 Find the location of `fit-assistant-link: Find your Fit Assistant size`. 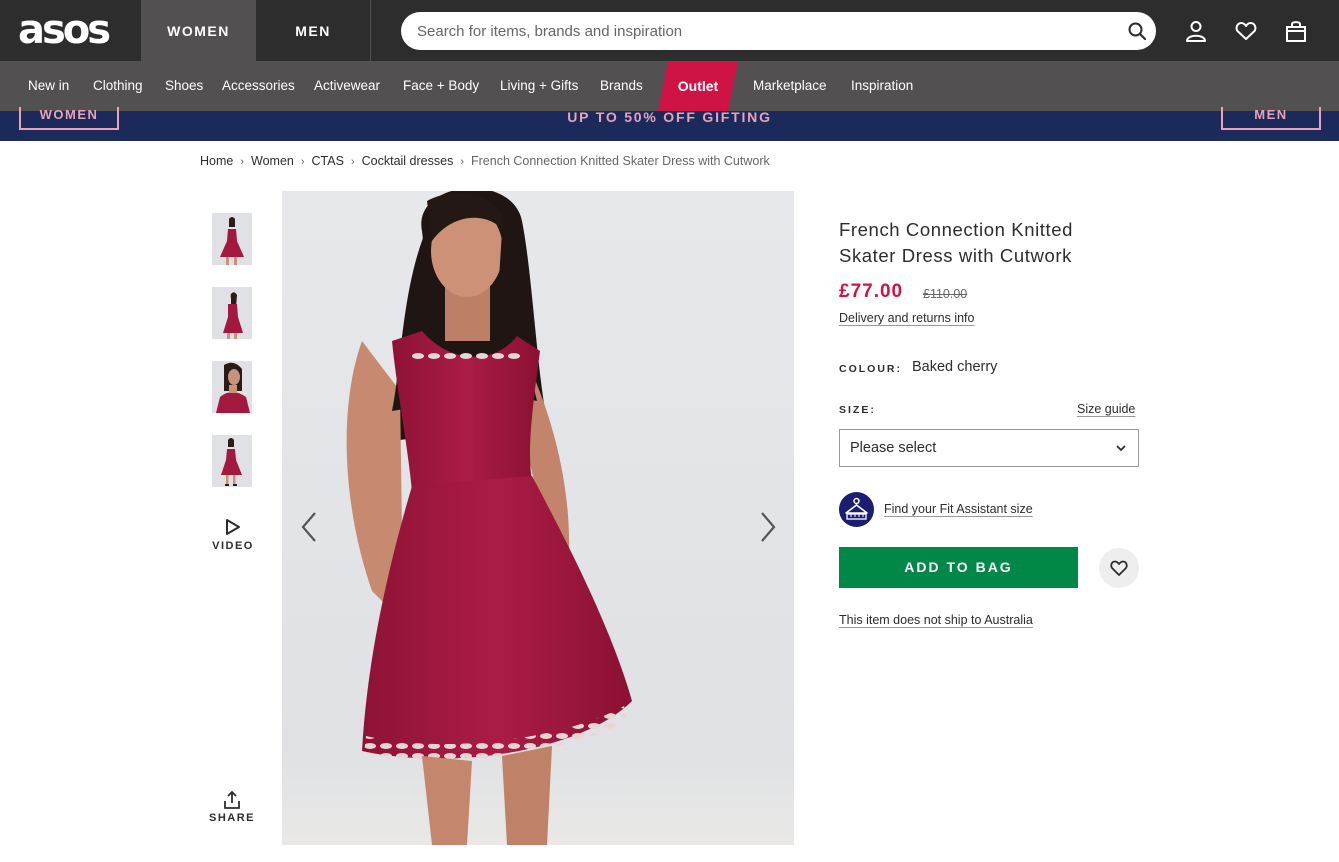

fit-assistant-link: Find your Fit Assistant size is located at coordinates (958, 509).